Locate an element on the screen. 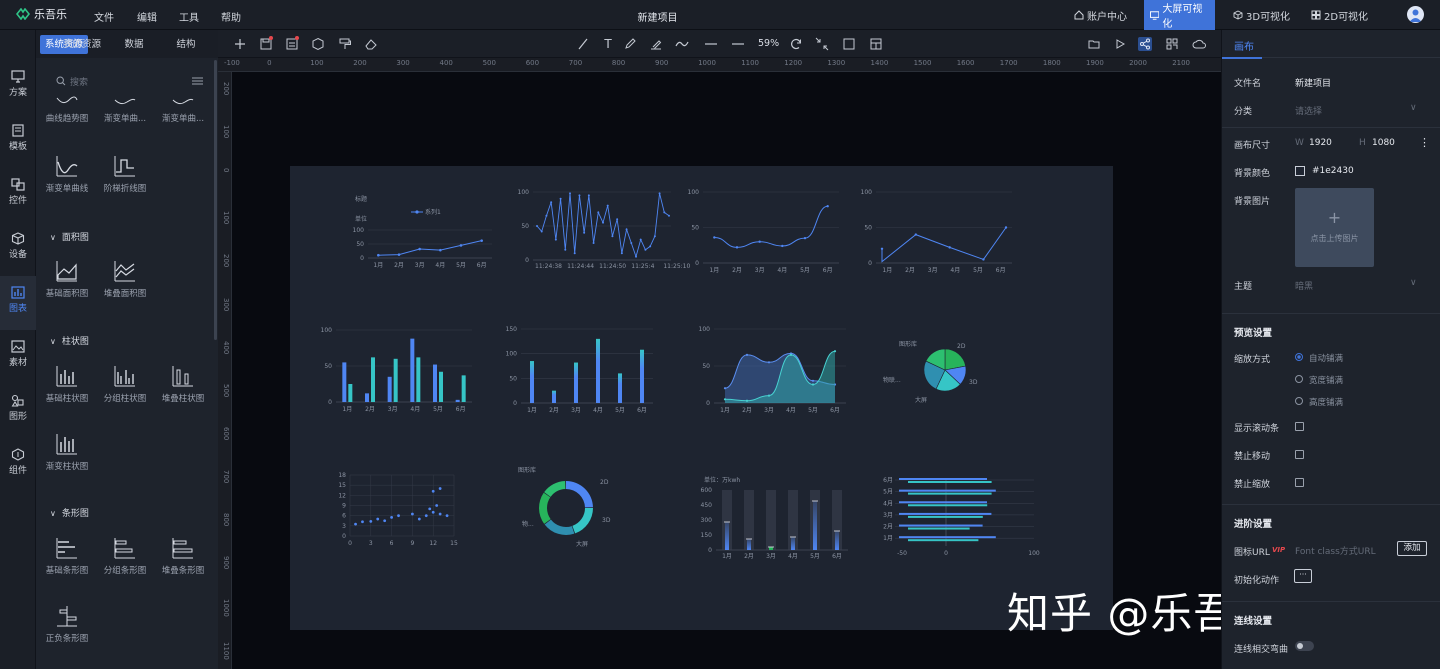 This screenshot has width=1440, height=669. chart-item-basic-bar: 基础柱状图 is located at coordinates (67, 384).